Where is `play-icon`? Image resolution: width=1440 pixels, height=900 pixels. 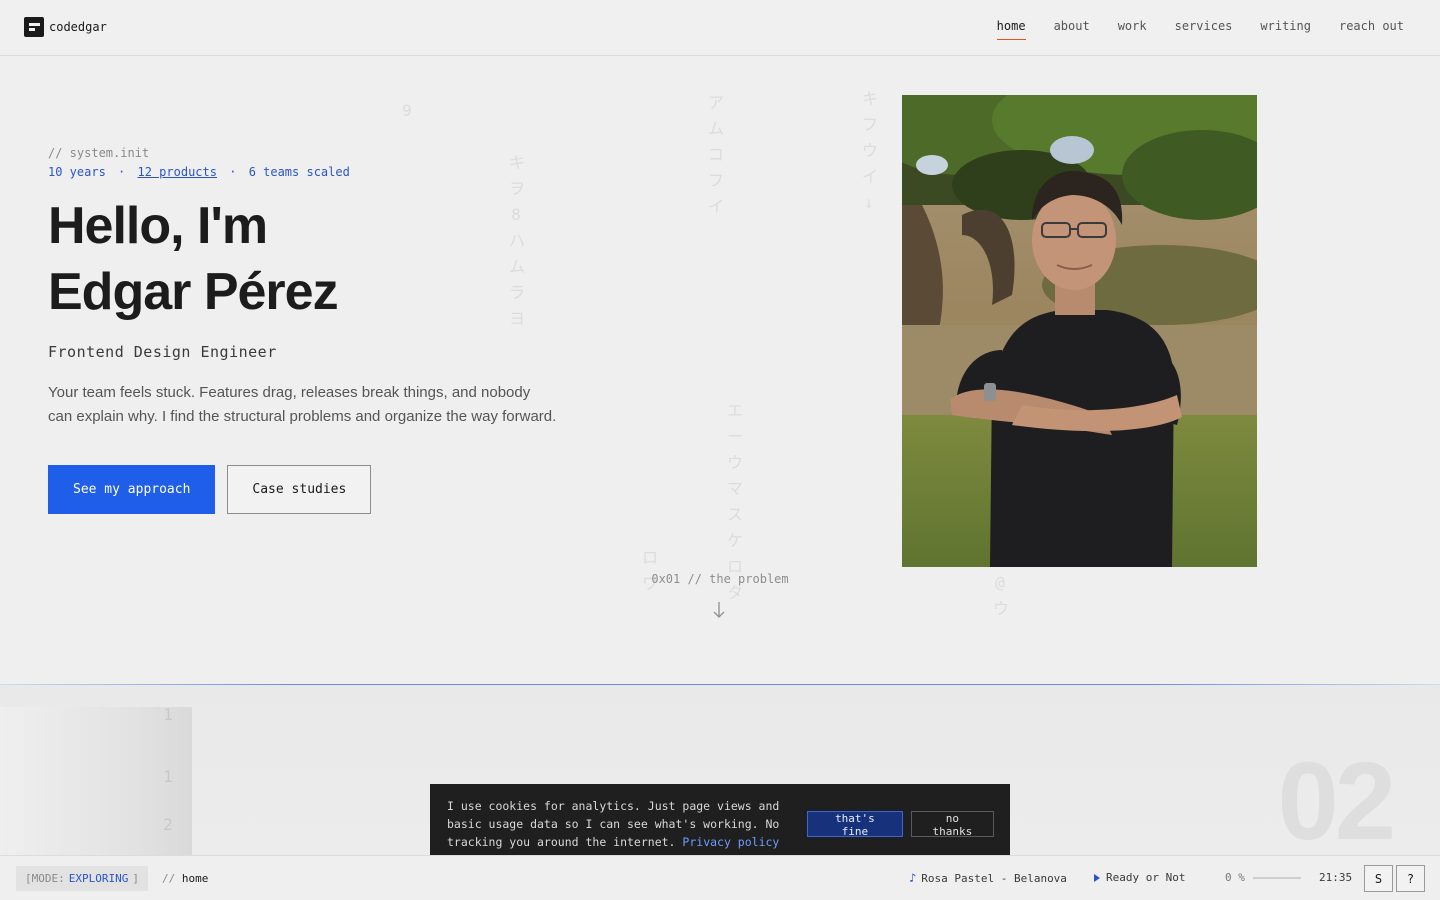 play-icon is located at coordinates (1097, 877).